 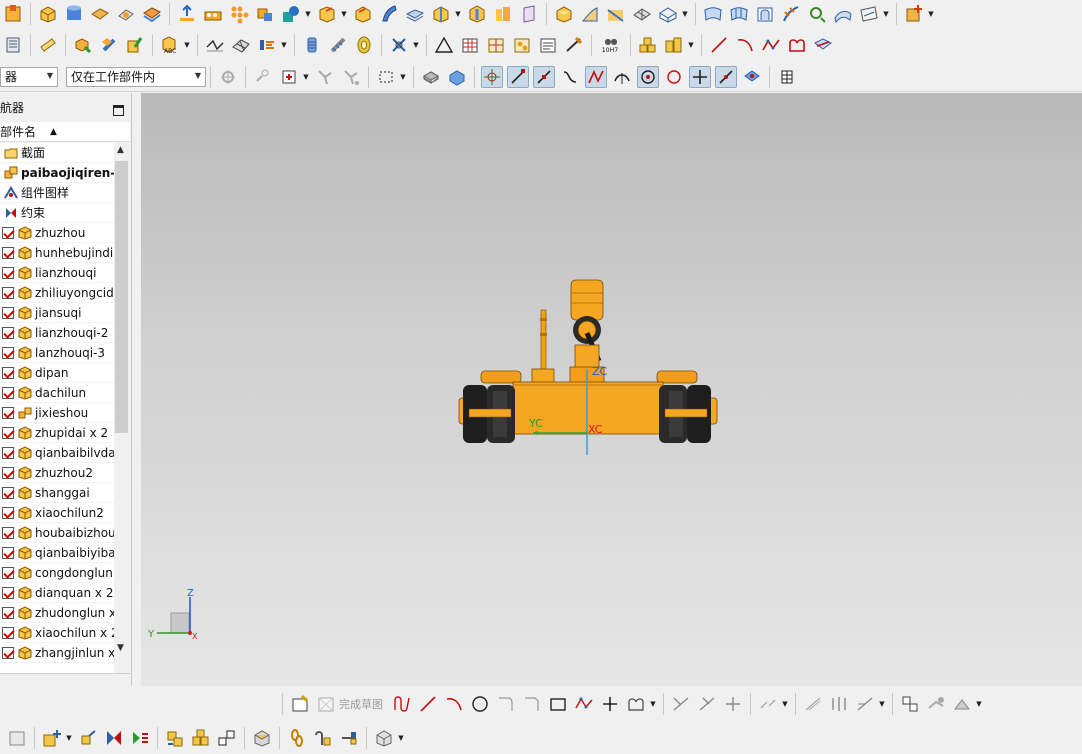 What do you see at coordinates (570, 77) in the screenshot?
I see `control-point-icon` at bounding box center [570, 77].